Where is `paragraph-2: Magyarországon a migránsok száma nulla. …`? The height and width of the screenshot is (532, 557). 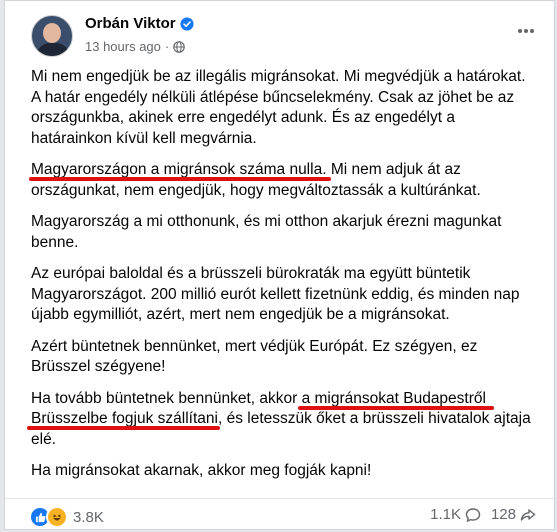 paragraph-2: Magyarországon a migránsok száma nulla. … is located at coordinates (282, 180).